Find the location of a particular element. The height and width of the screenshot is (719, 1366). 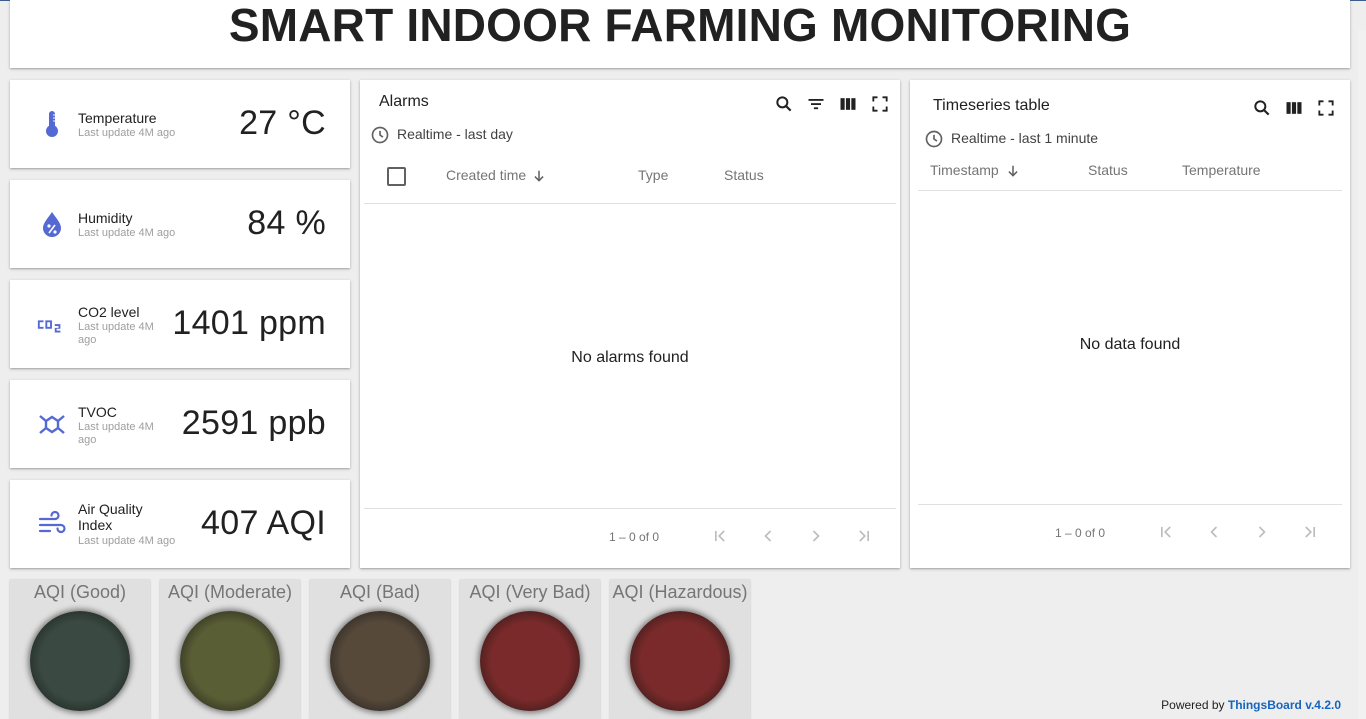

humidity-card: Humidity Last update 4M ago 84 % is located at coordinates (180, 224).